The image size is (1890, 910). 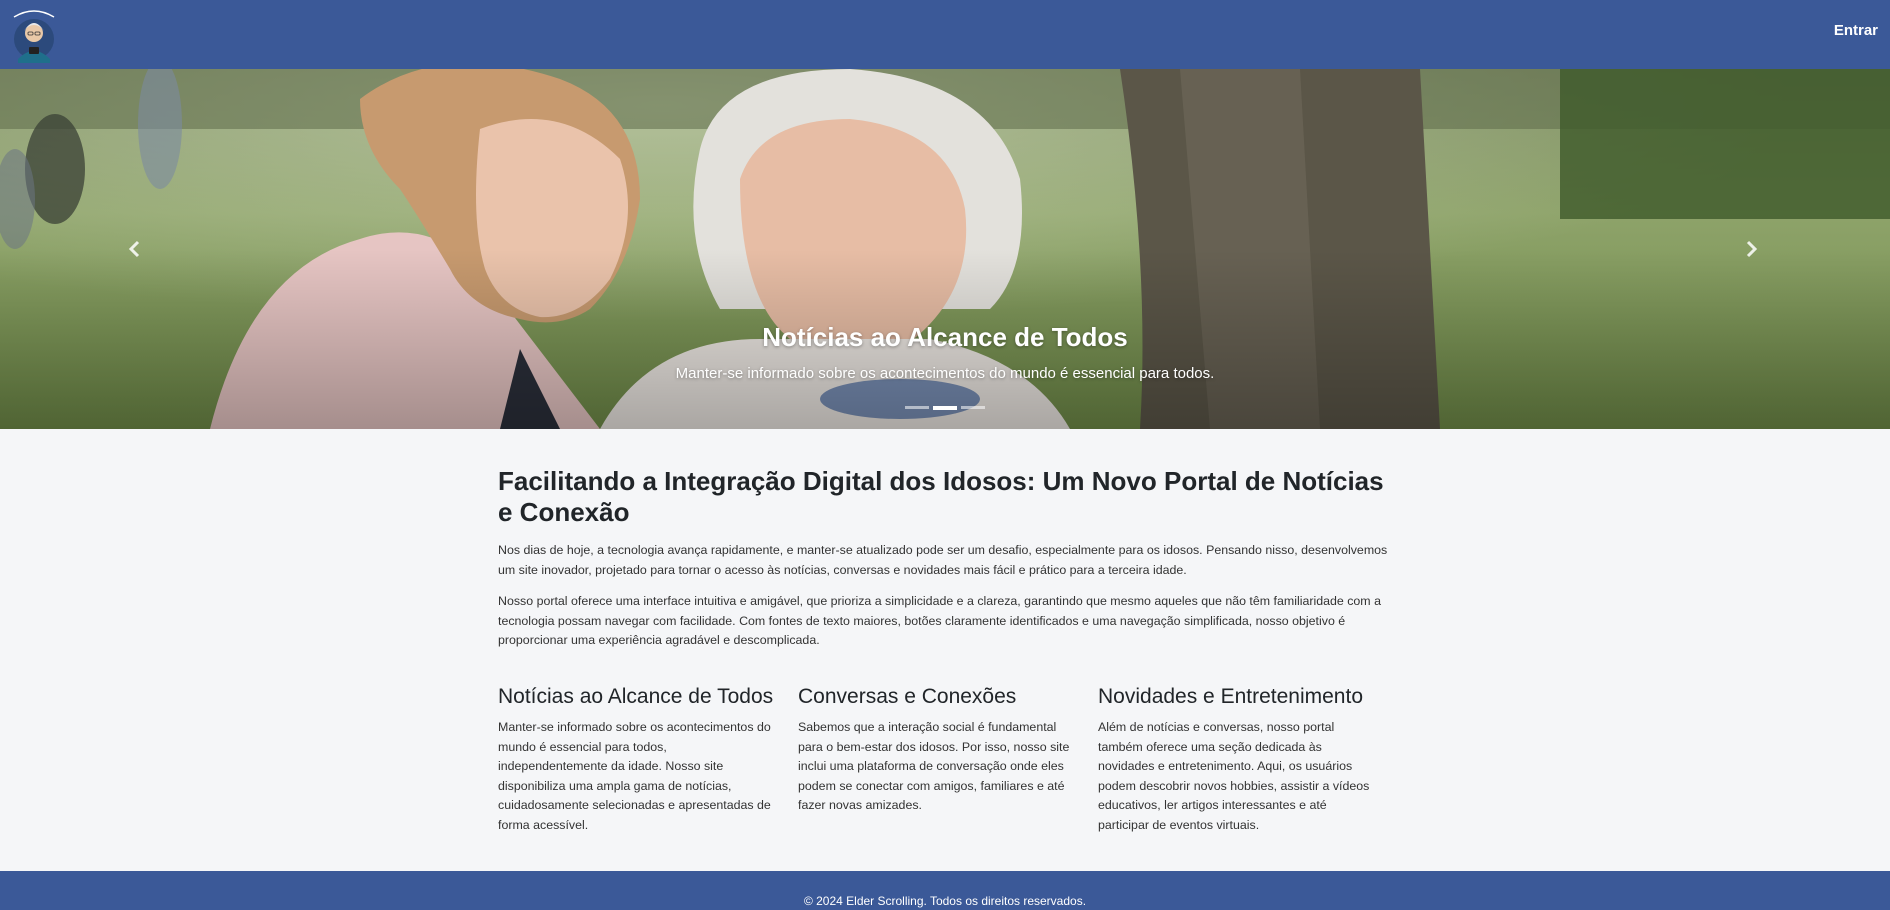 What do you see at coordinates (945, 34) in the screenshot?
I see `top-navbar: Entrar` at bounding box center [945, 34].